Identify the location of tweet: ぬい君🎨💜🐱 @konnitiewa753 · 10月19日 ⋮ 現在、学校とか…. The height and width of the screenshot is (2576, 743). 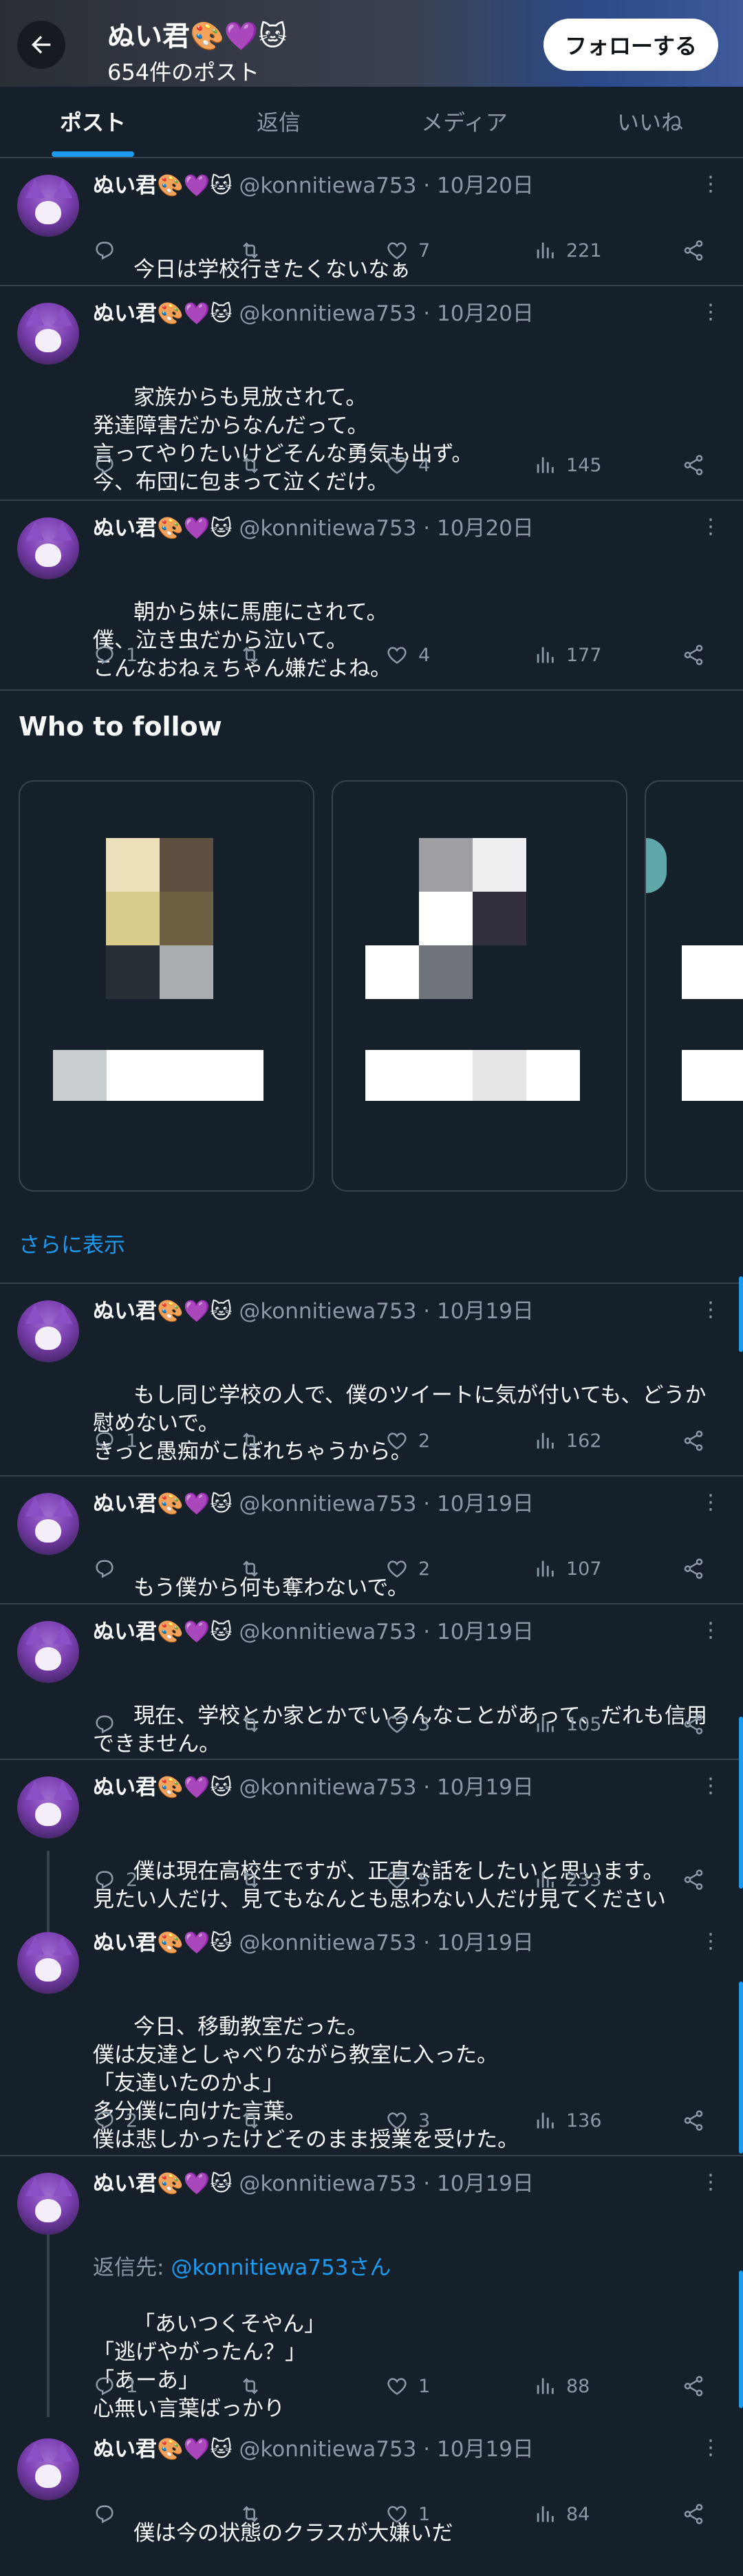
(371, 1683).